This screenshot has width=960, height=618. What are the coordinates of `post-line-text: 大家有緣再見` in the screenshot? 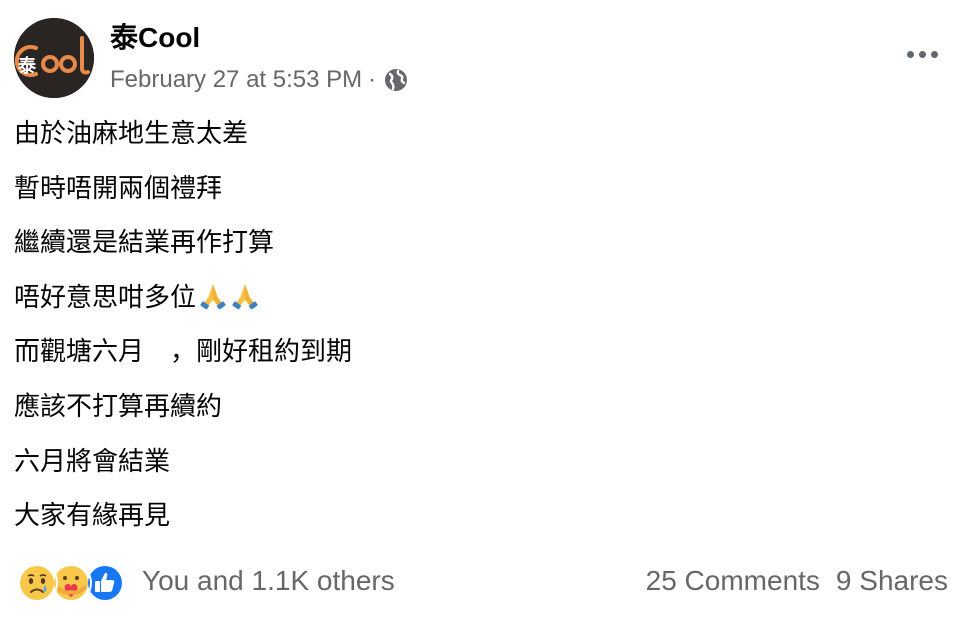 It's located at (92, 516).